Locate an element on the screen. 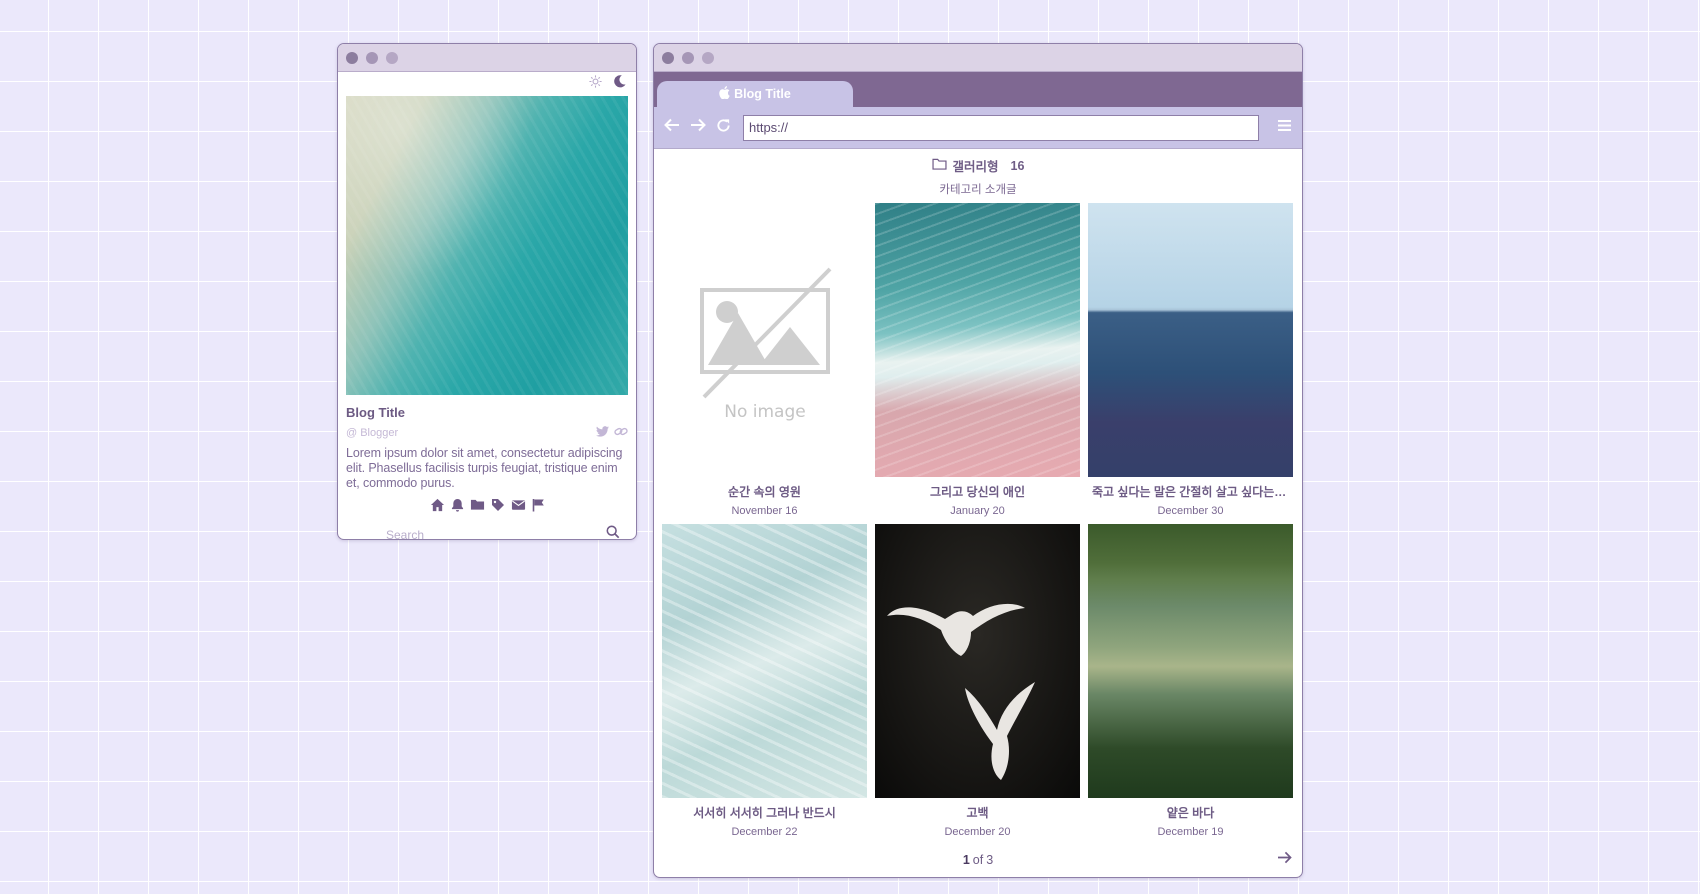 Image resolution: width=1700 pixels, height=894 pixels. bell-icon is located at coordinates (457, 507).